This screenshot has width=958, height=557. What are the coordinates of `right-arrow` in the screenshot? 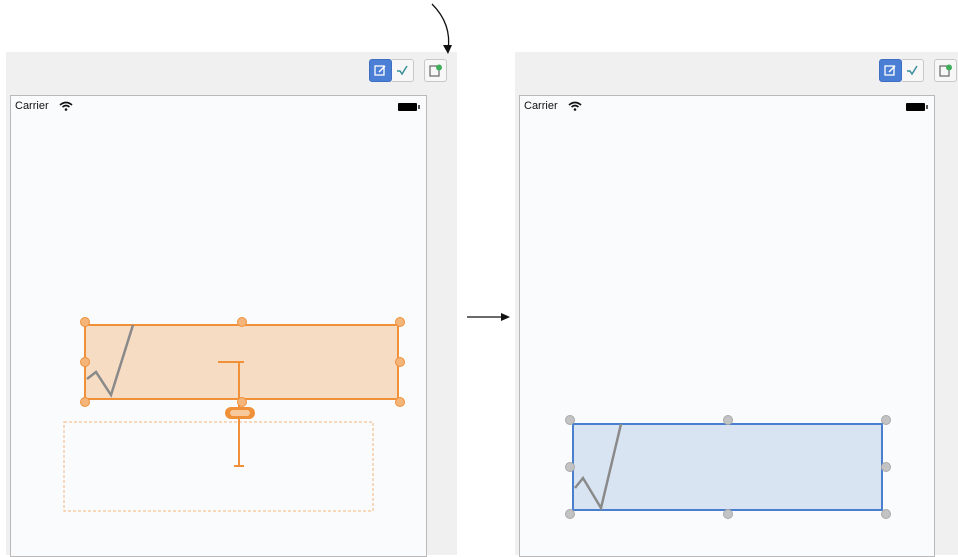 It's located at (488, 317).